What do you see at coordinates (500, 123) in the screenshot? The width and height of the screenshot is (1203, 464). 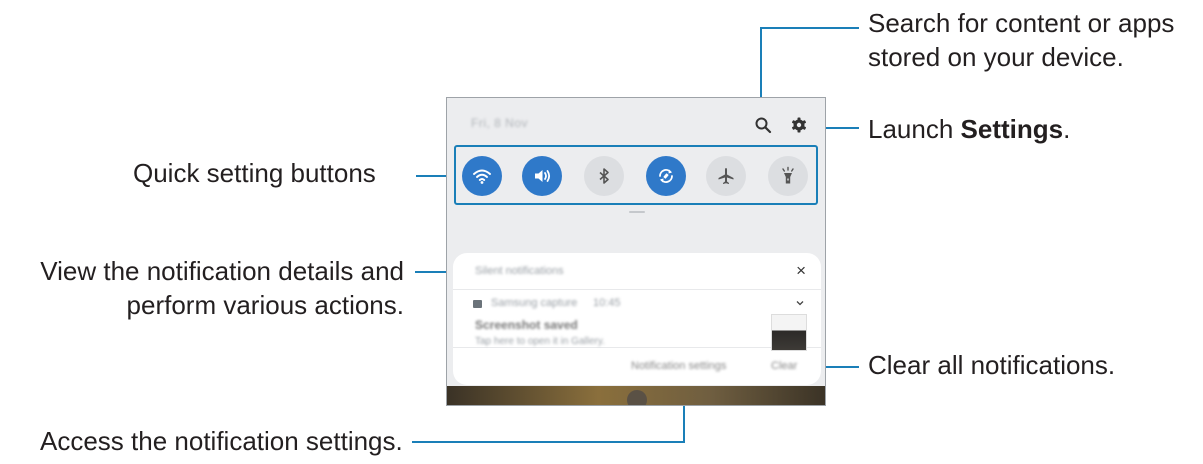 I see `date-time: Fri, 8 Nov` at bounding box center [500, 123].